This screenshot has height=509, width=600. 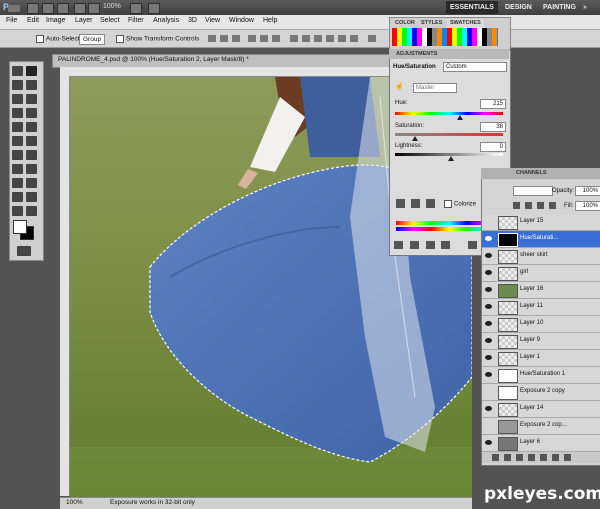 I want to click on align-right-icon, so click(x=276, y=38).